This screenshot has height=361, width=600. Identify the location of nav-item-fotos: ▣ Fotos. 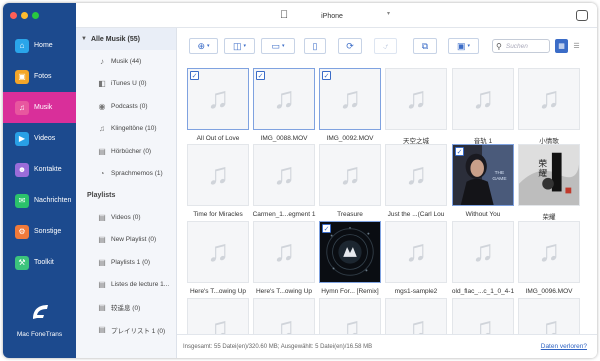
(39, 76).